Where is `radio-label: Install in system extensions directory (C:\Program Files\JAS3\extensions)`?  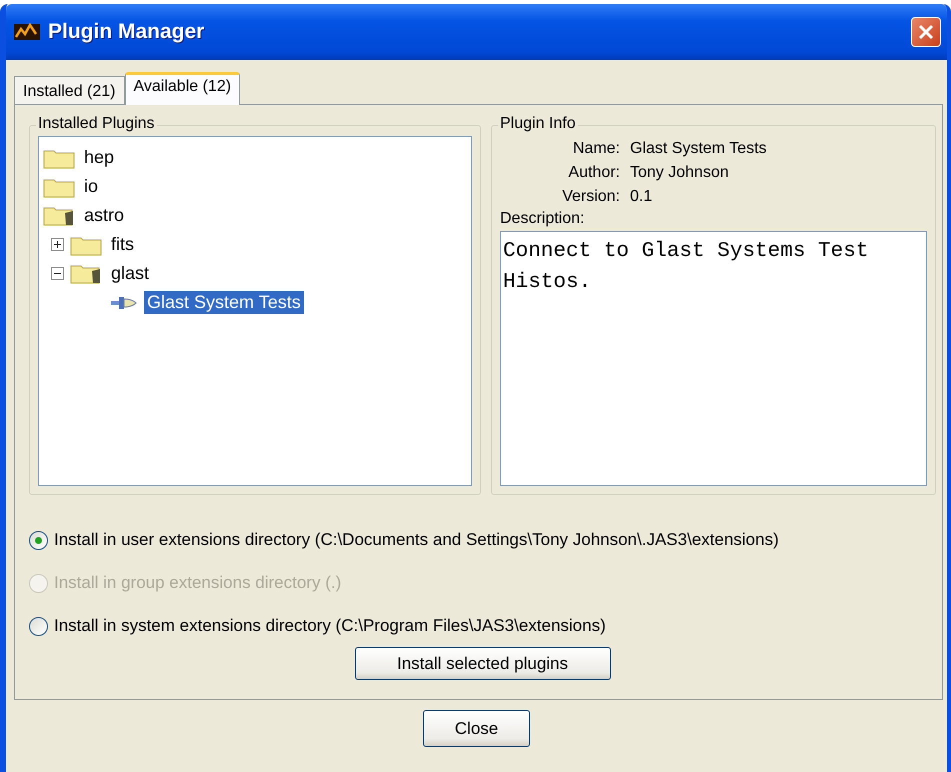
radio-label: Install in system extensions directory (C:\Program Files\JAS3\extensions) is located at coordinates (330, 626).